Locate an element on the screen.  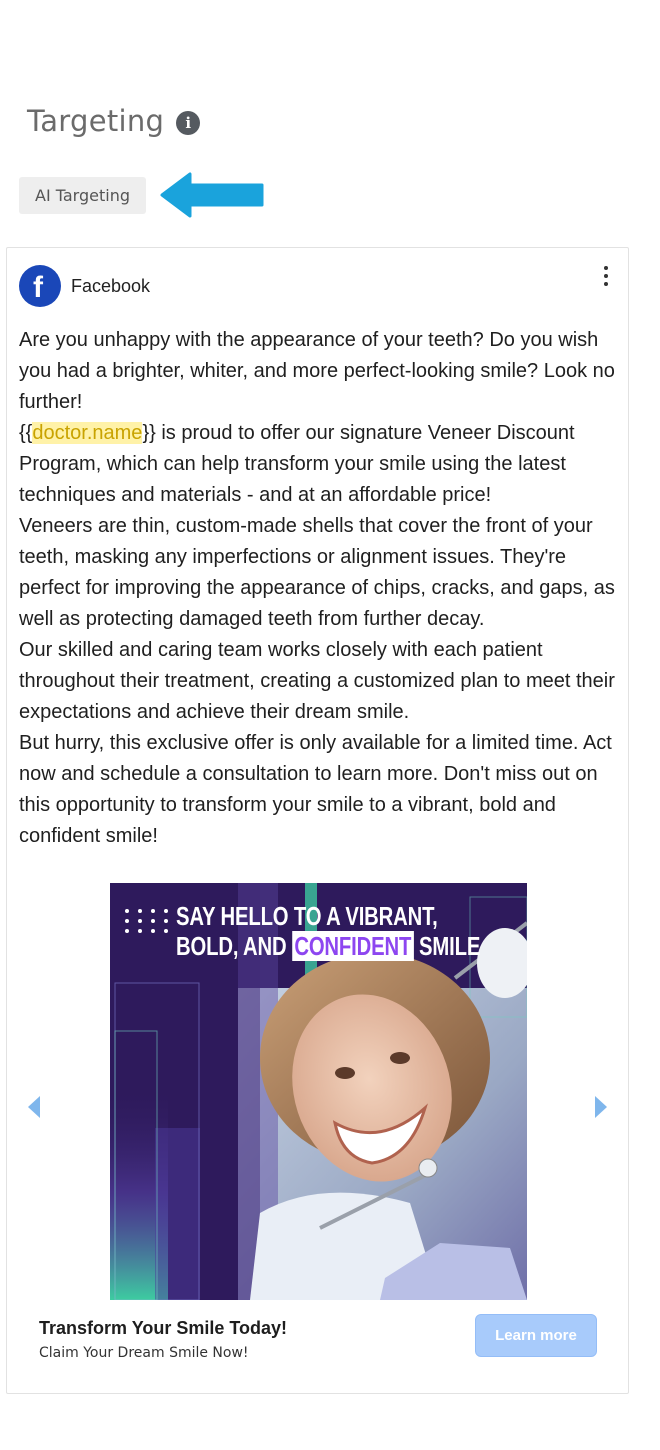
dots-decoration-icon is located at coordinates (146, 921).